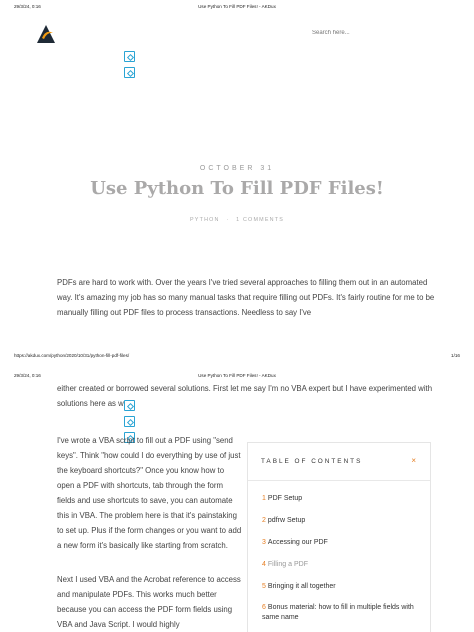  What do you see at coordinates (413, 460) in the screenshot?
I see `toc-close-icon: ×` at bounding box center [413, 460].